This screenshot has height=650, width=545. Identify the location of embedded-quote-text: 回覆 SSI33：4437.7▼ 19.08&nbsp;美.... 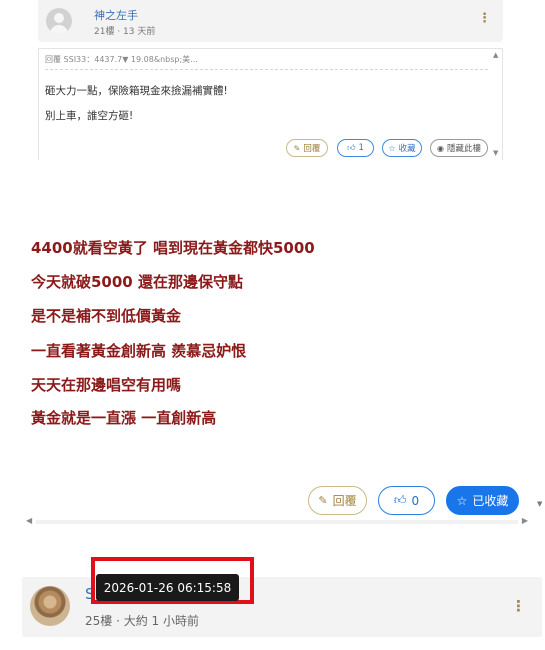
(121, 59).